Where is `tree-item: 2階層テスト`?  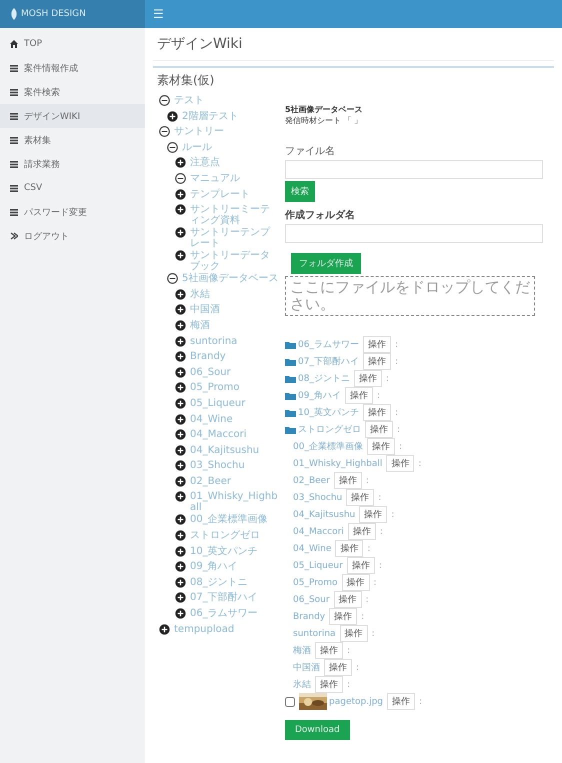 tree-item: 2階層テスト is located at coordinates (210, 116).